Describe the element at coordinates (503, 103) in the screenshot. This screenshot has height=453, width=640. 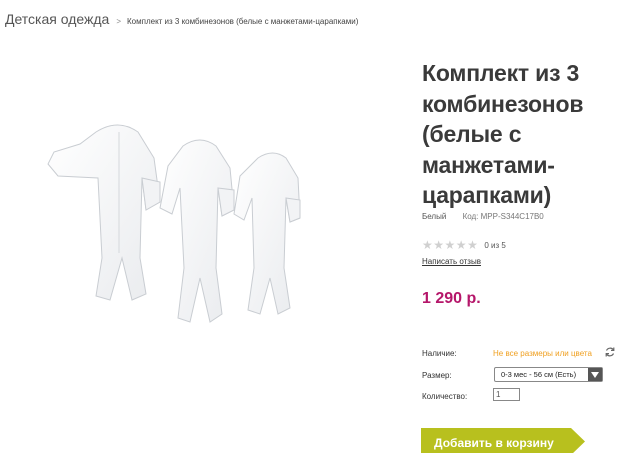
I see `title-line: комбинезонов` at that location.